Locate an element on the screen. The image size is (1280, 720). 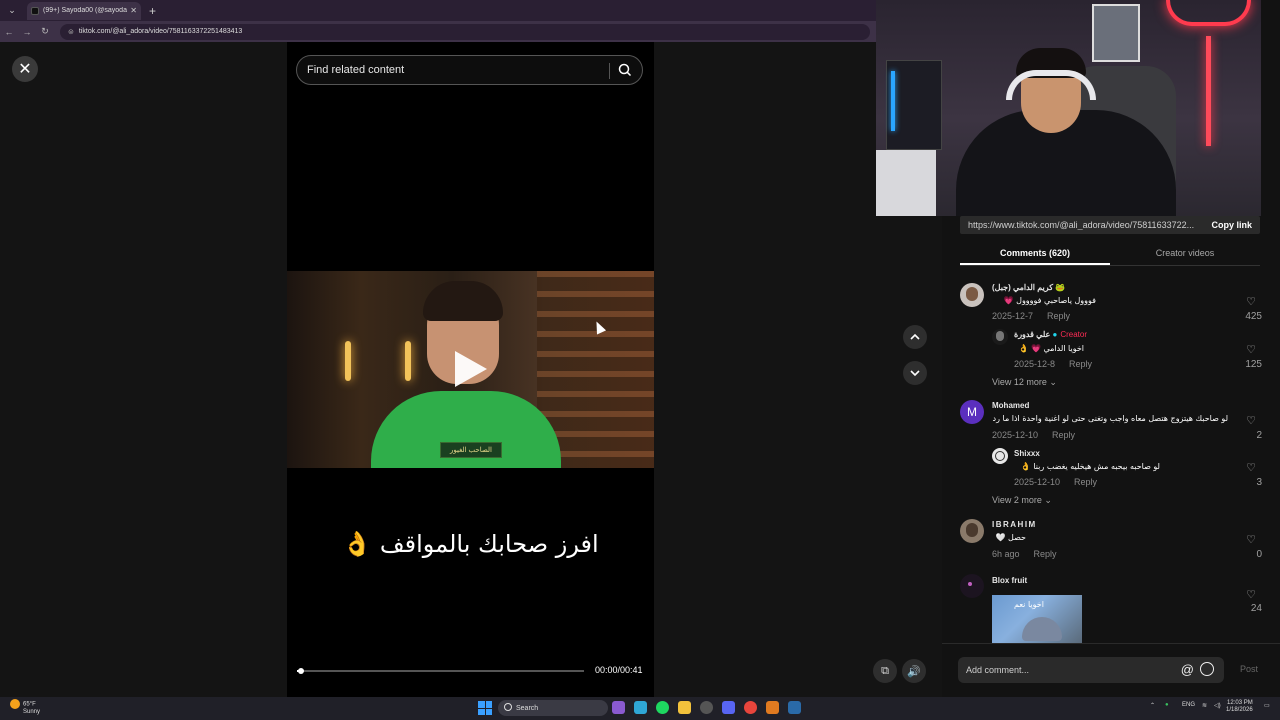
view-more-replies: View 12 more ⌄ is located at coordinates (1024, 382).